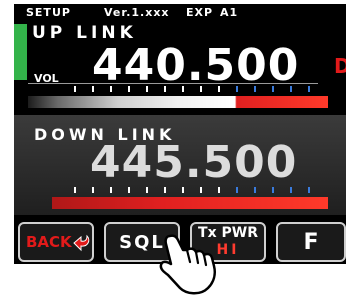 Image resolution: width=346 pixels, height=300 pixels. Describe the element at coordinates (340, 66) in the screenshot. I see `up-side-mark: D` at that location.